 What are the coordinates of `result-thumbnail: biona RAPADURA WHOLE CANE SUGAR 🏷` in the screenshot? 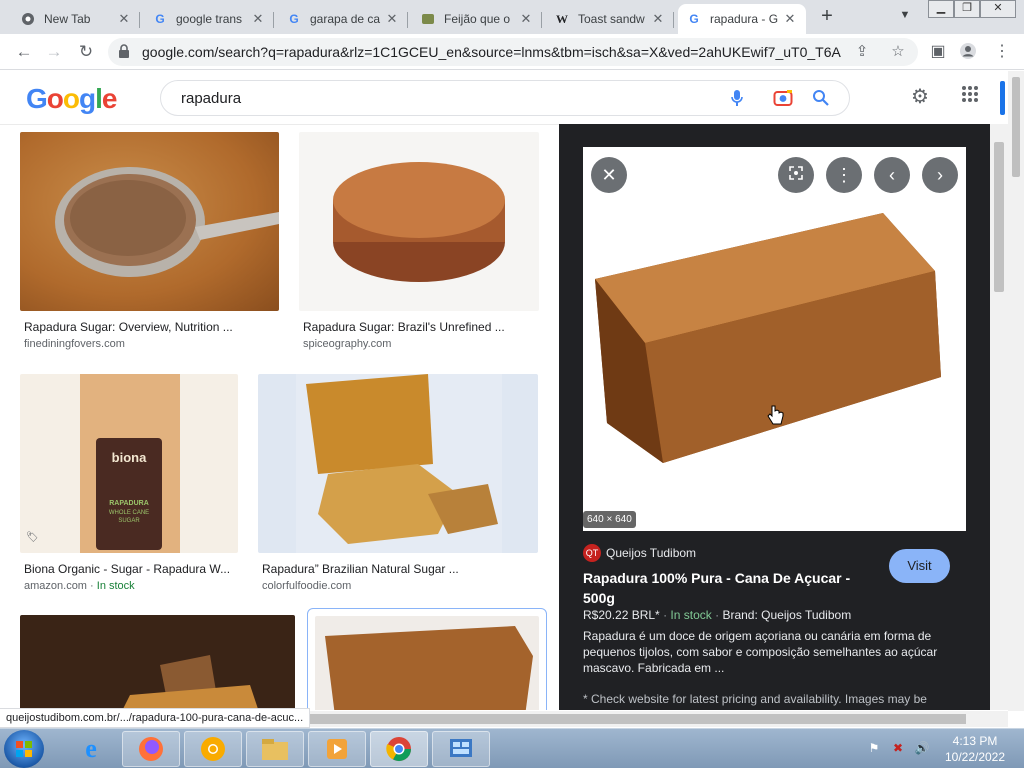 It's located at (129, 463).